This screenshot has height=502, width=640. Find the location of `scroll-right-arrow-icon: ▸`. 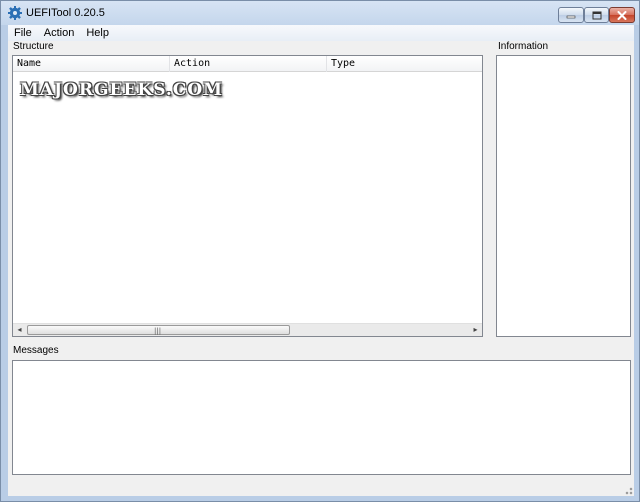

scroll-right-arrow-icon: ▸ is located at coordinates (475, 330).